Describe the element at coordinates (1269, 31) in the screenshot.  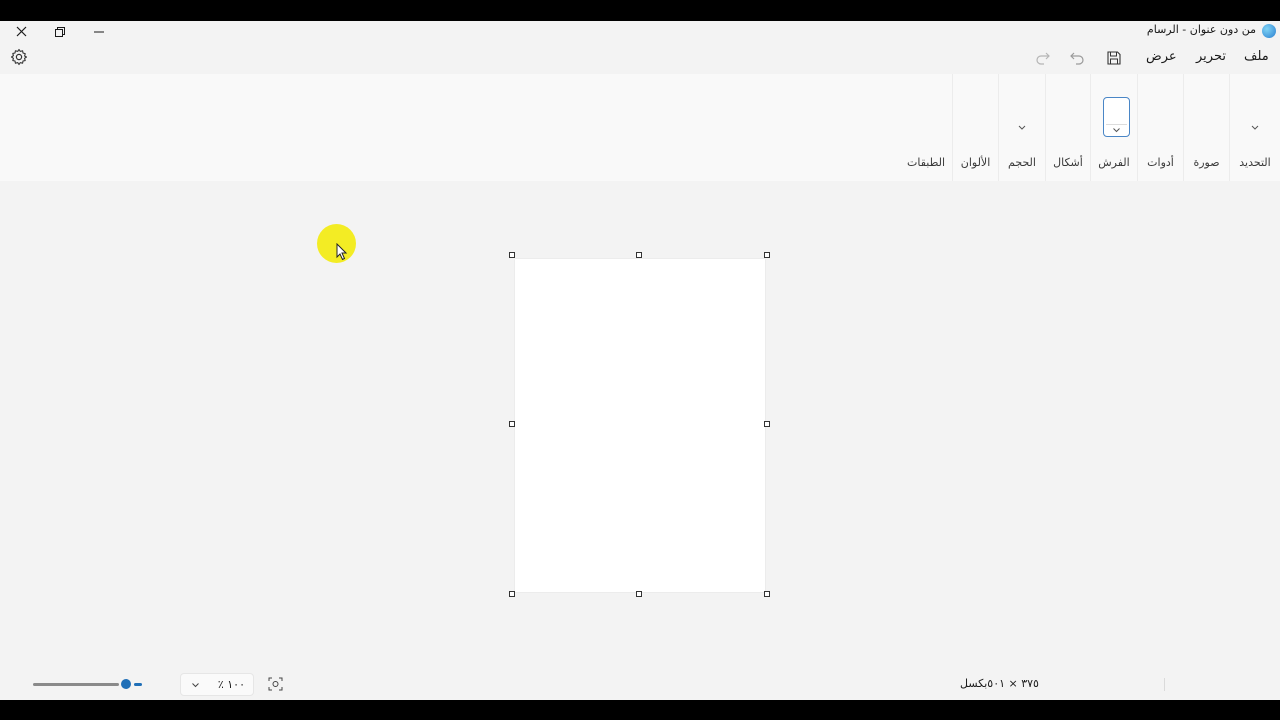
I see `paint-palette-icon` at that location.